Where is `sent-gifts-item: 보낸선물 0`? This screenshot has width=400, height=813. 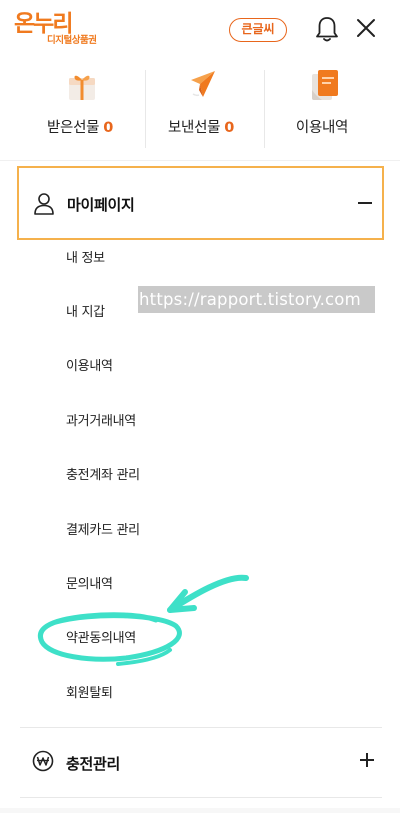 sent-gifts-item: 보낸선물 0 is located at coordinates (201, 107).